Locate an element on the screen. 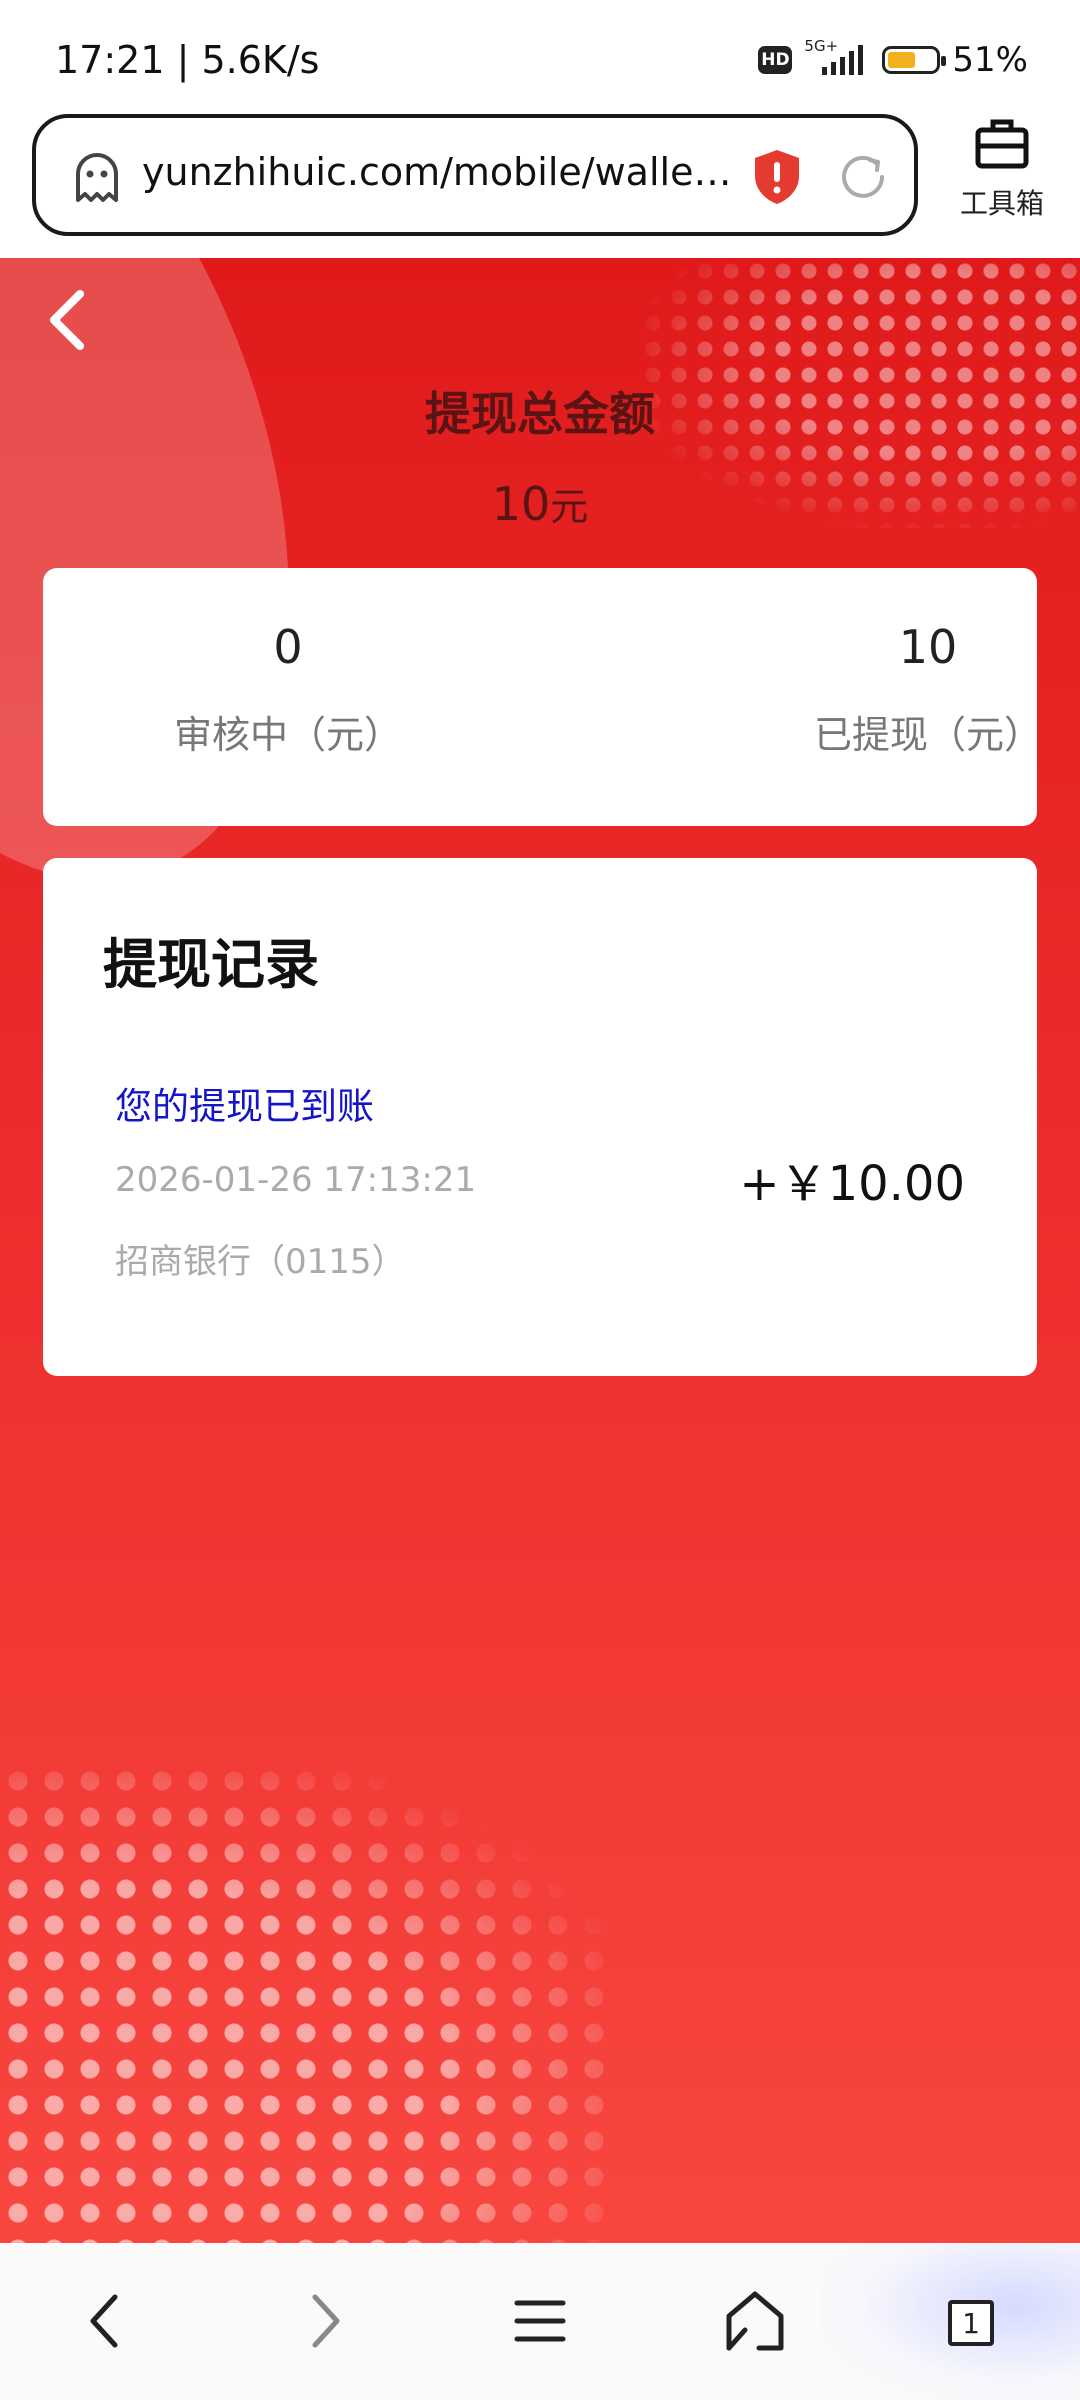 This screenshot has height=2400, width=1080. summary-card: 0 审核中（元） 10 已提现（元） is located at coordinates (542, 697).